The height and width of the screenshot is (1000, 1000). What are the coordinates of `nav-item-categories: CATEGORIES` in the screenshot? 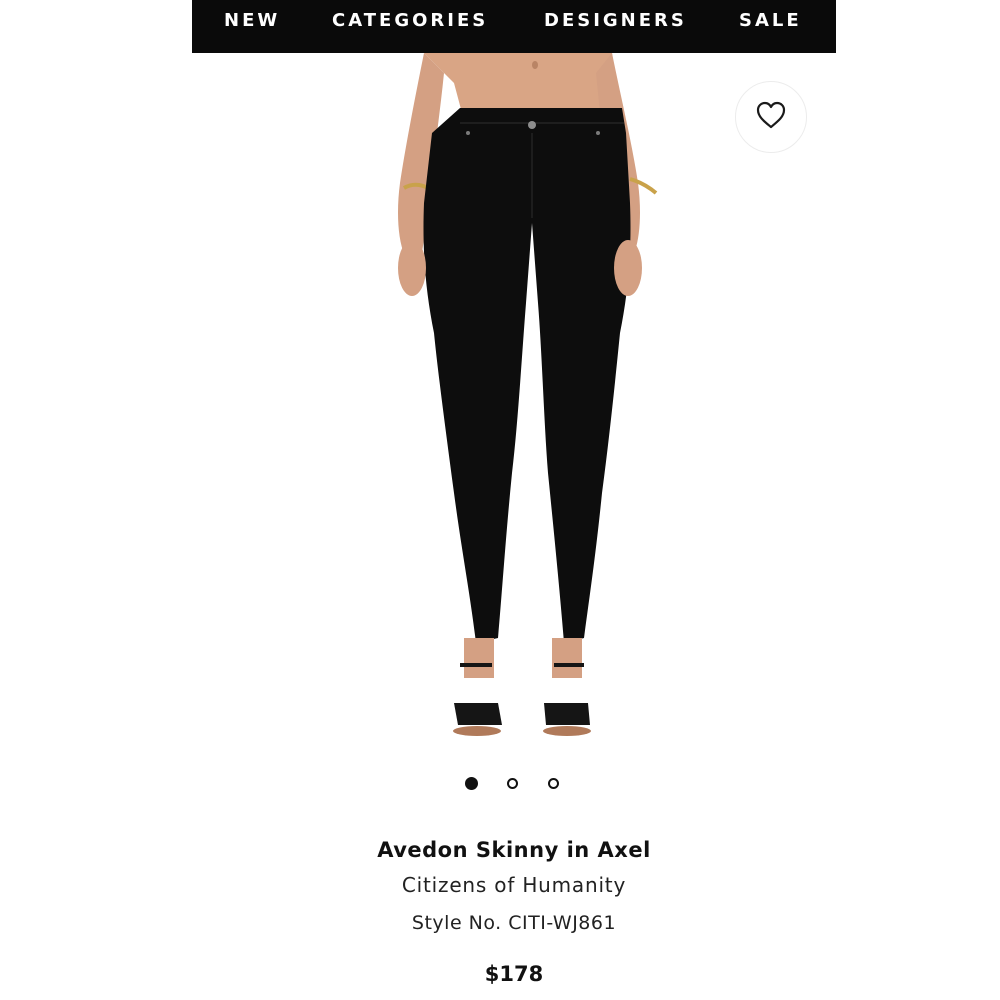 It's located at (410, 21).